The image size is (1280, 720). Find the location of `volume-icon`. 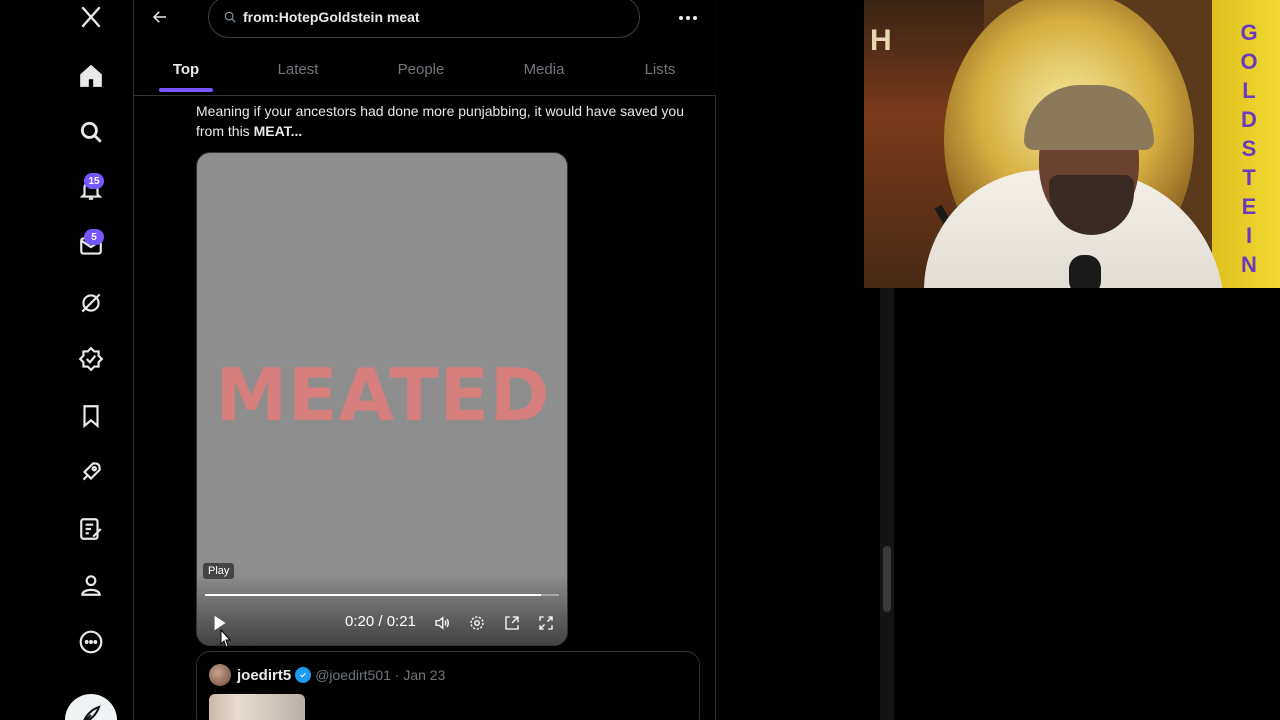

volume-icon is located at coordinates (442, 623).